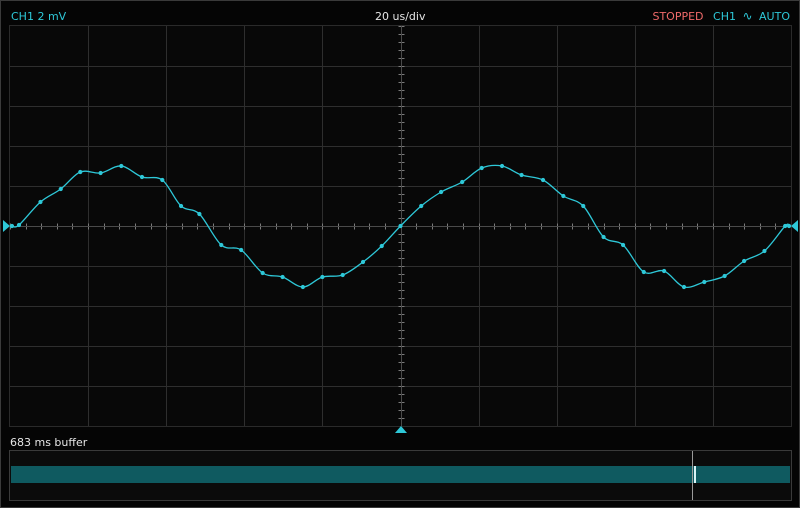  Describe the element at coordinates (49, 442) in the screenshot. I see `buffer-label: 683 ms buffer` at that location.